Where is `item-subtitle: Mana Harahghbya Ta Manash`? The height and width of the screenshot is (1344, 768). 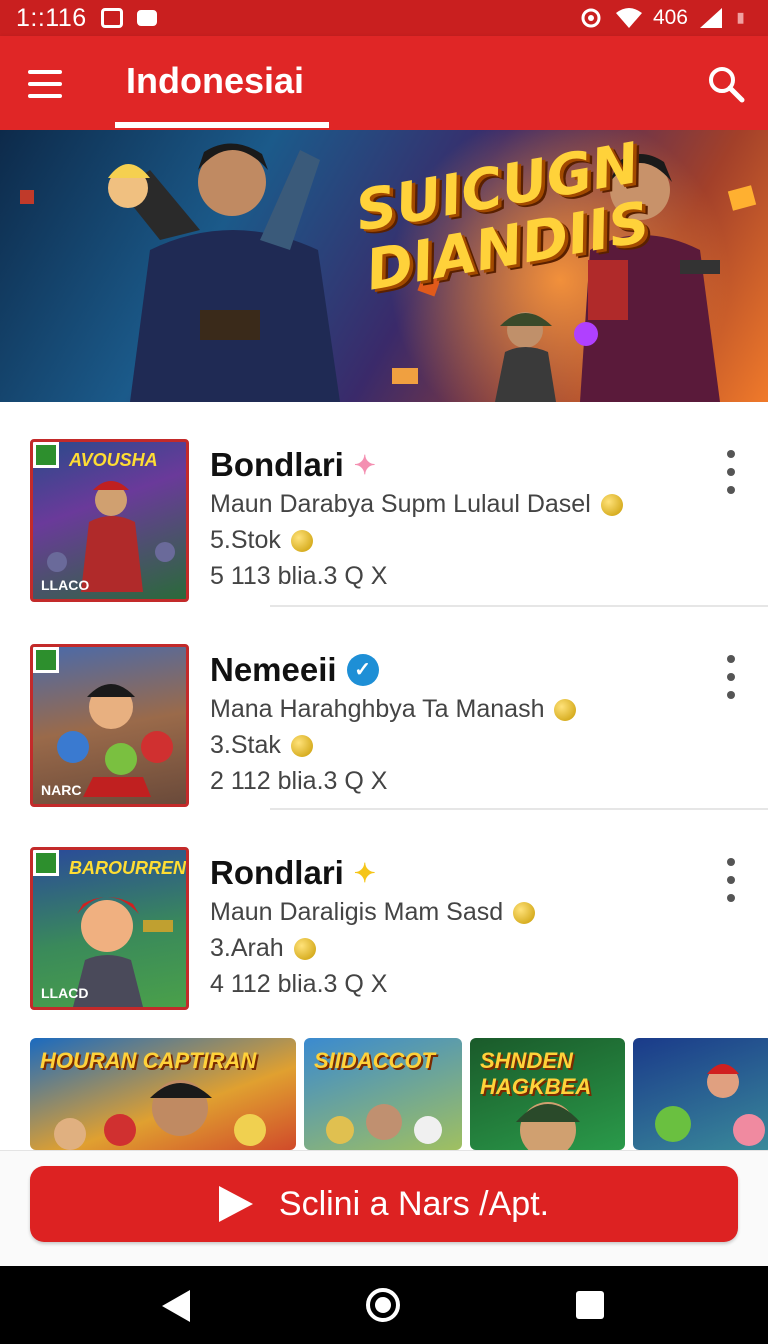 item-subtitle: Mana Harahghbya Ta Manash is located at coordinates (393, 709).